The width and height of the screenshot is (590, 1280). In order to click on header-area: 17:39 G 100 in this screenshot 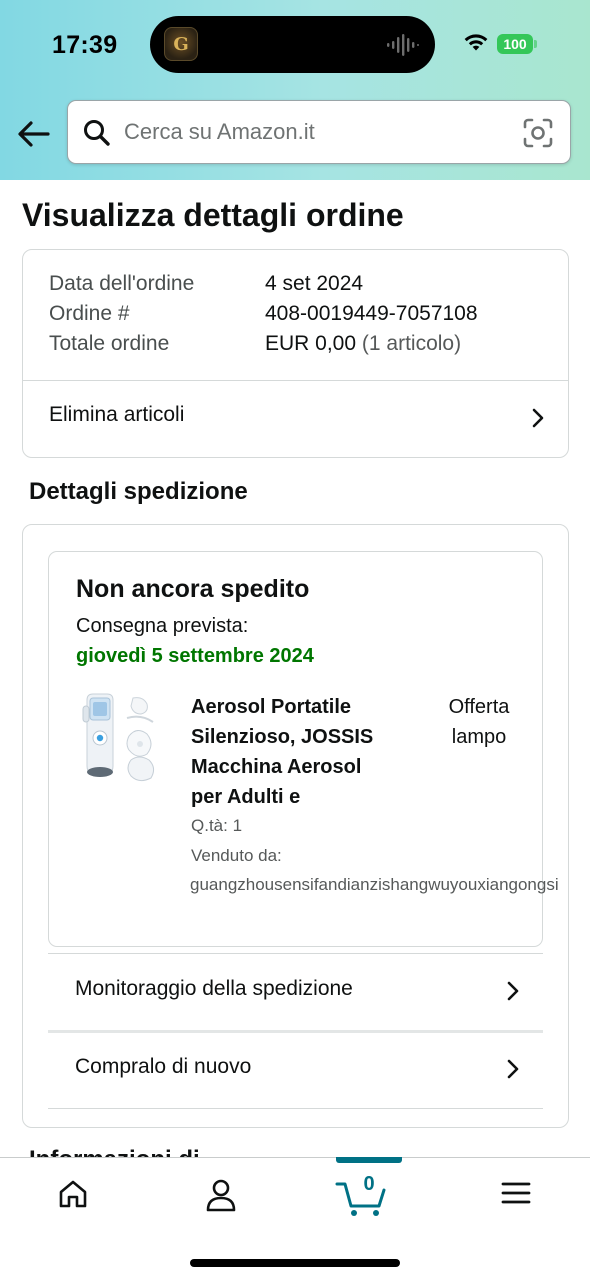, I will do `click(295, 90)`.